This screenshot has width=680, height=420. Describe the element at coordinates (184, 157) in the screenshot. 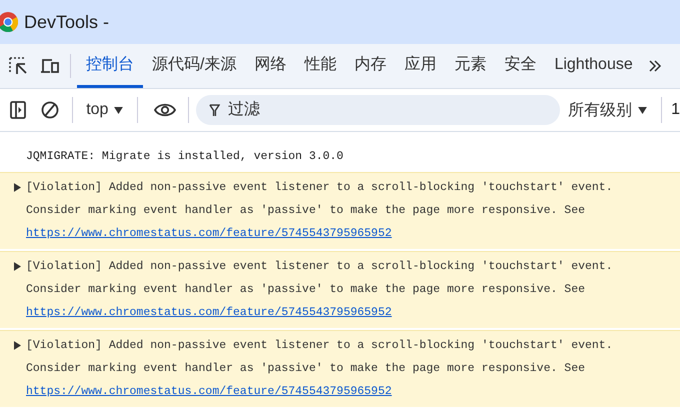

I see `log-message: JQMIGRATE: Migrate is installed, version 3.0.0` at that location.